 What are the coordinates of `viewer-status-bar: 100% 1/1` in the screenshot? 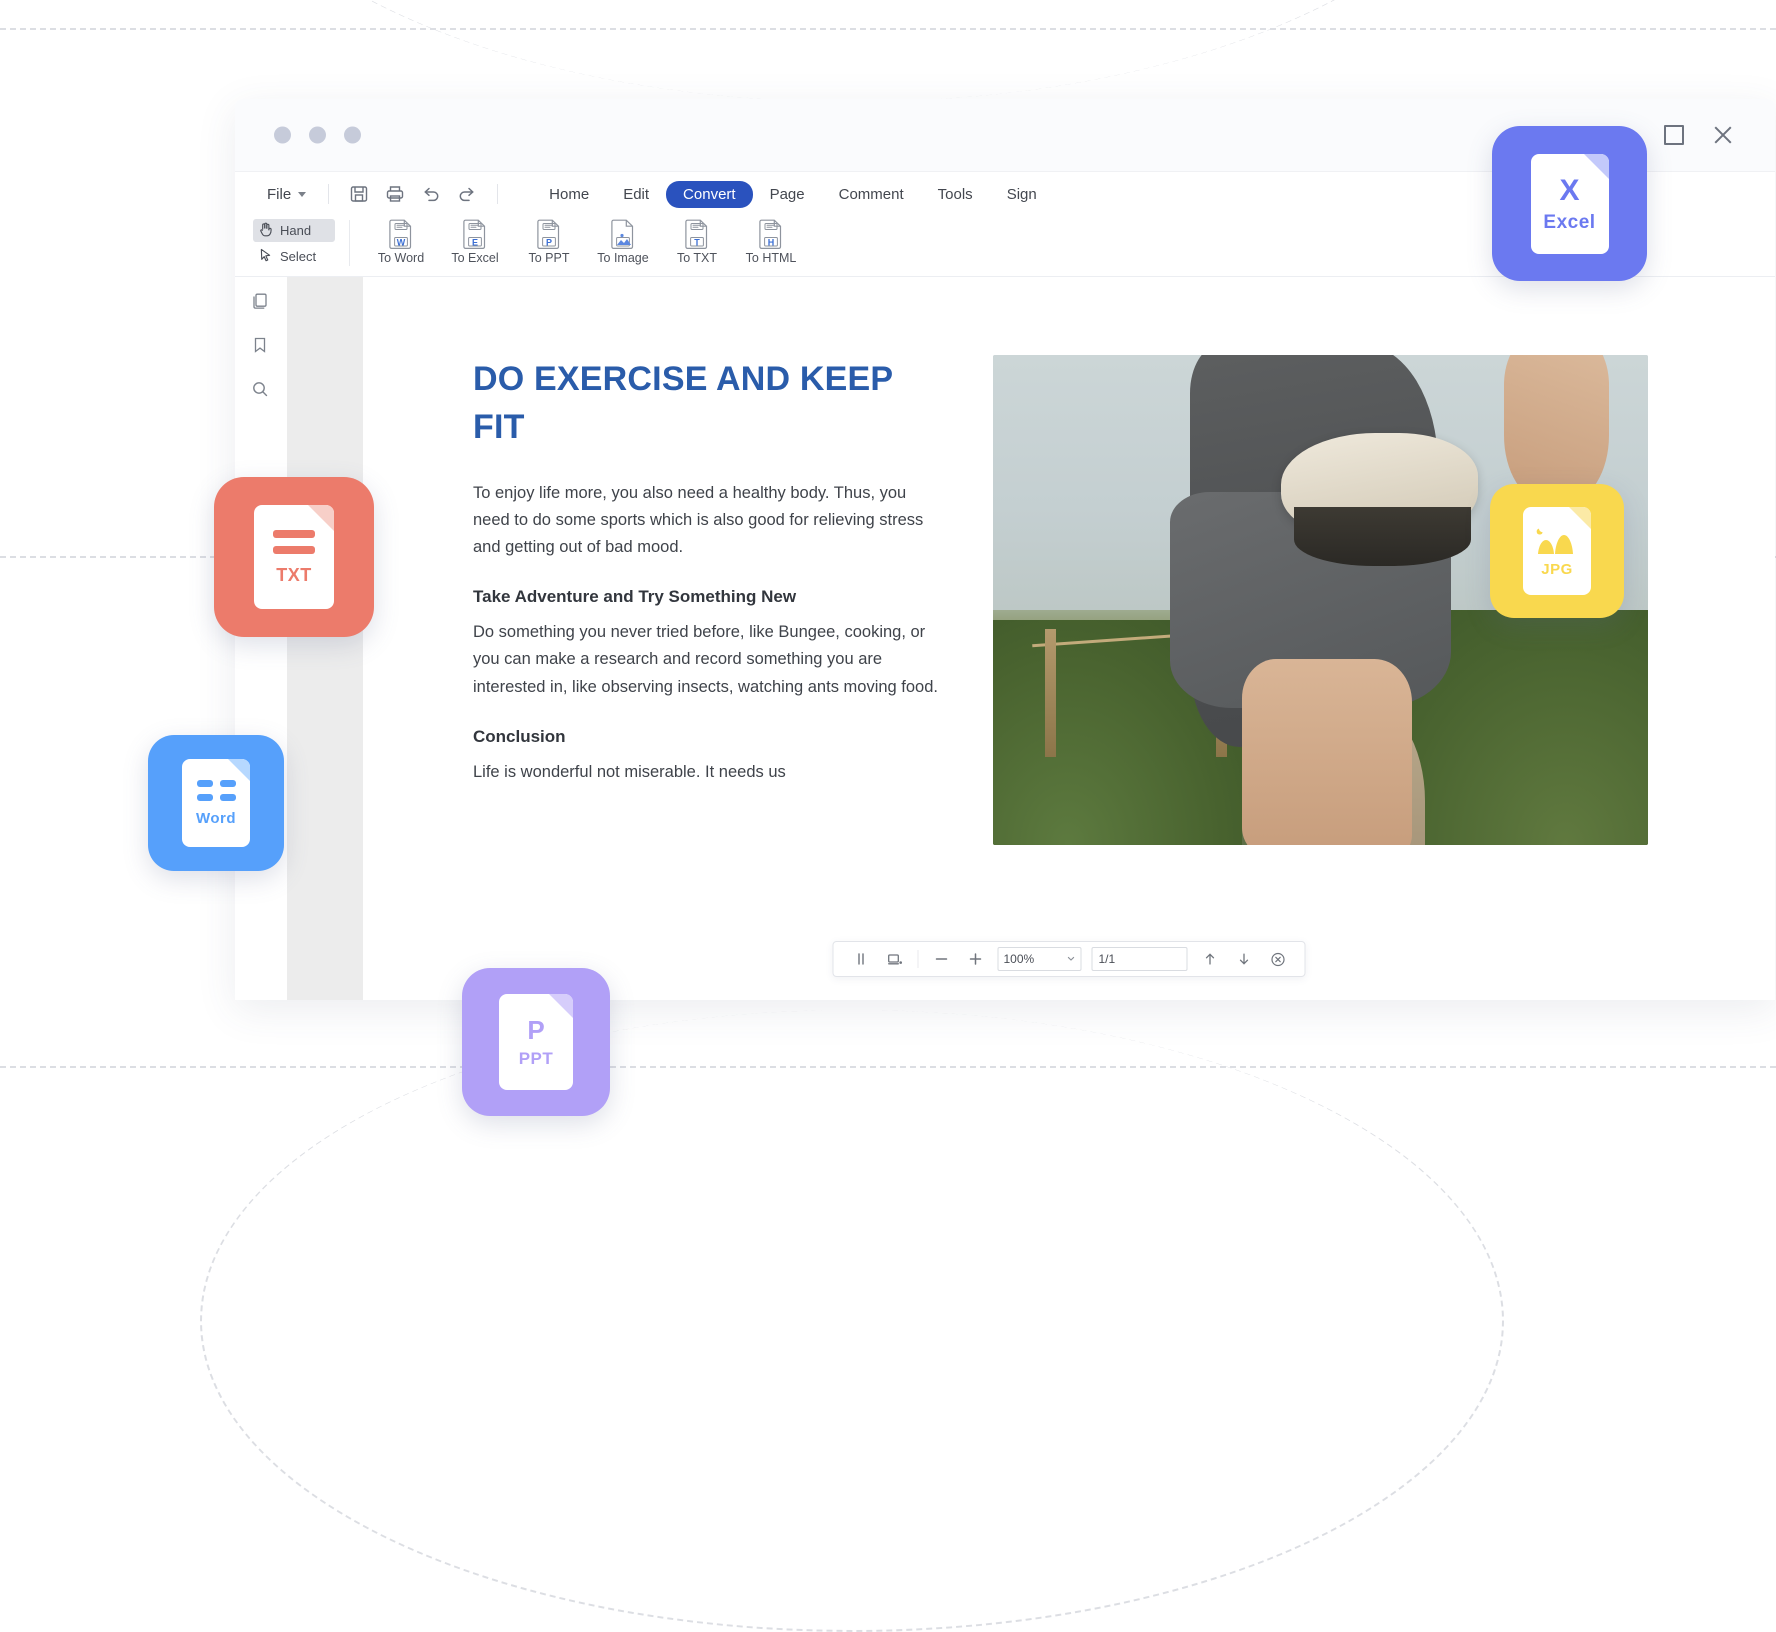 It's located at (1069, 959).